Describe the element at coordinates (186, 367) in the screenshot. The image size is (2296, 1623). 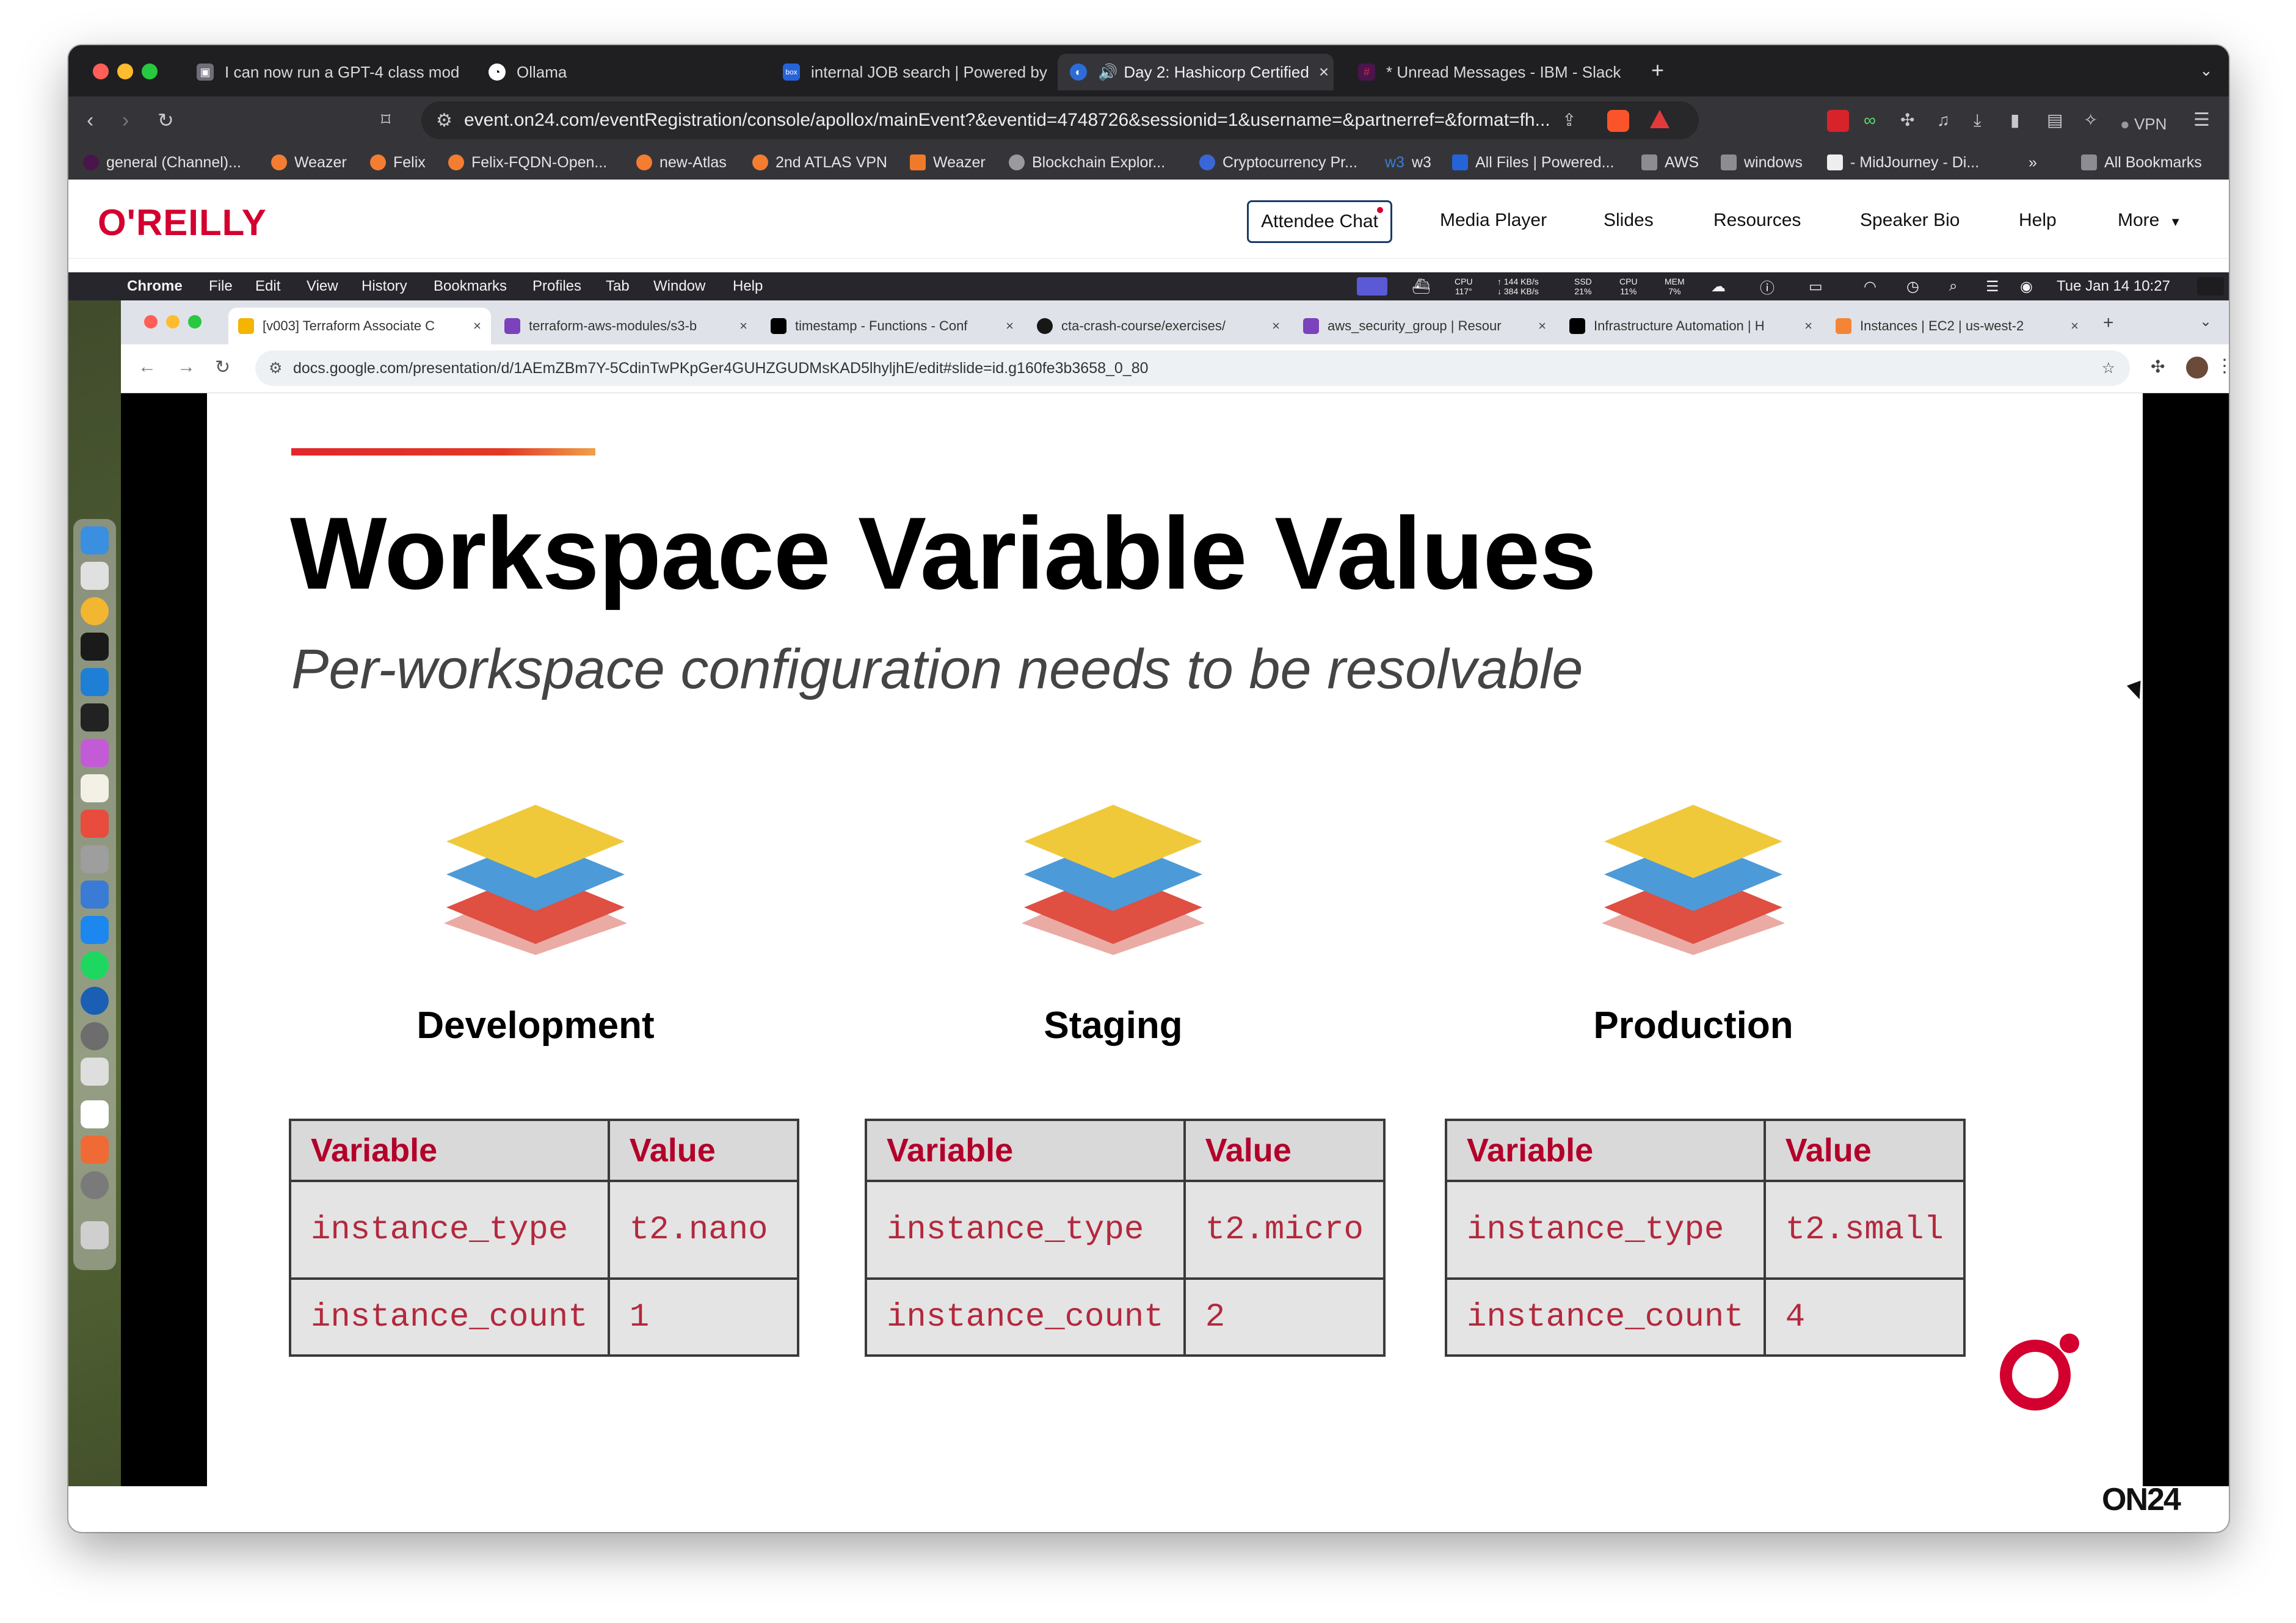
I see `inner-forward-icon: →` at that location.